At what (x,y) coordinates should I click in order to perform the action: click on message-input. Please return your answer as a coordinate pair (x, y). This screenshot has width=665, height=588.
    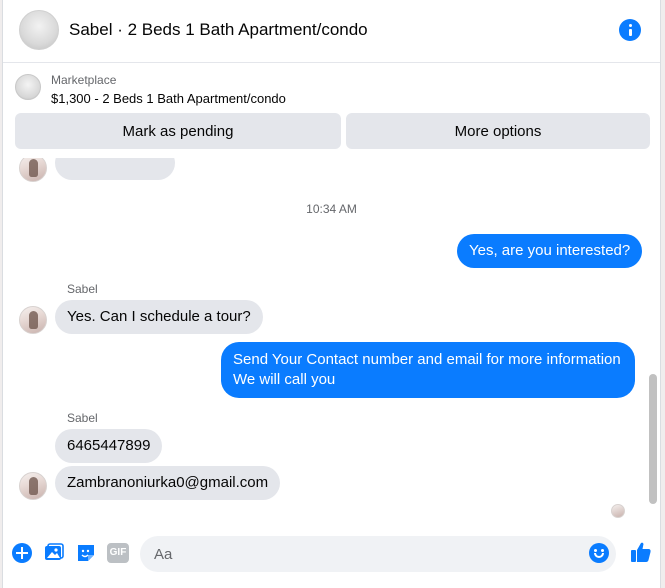
    Looking at the image, I should click on (378, 554).